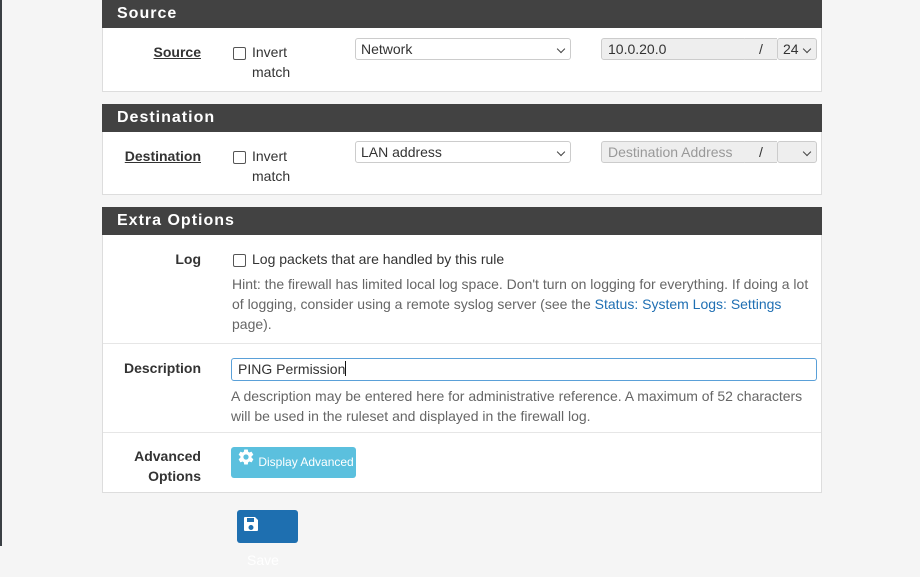 Image resolution: width=920 pixels, height=577 pixels. I want to click on gear-icon, so click(246, 462).